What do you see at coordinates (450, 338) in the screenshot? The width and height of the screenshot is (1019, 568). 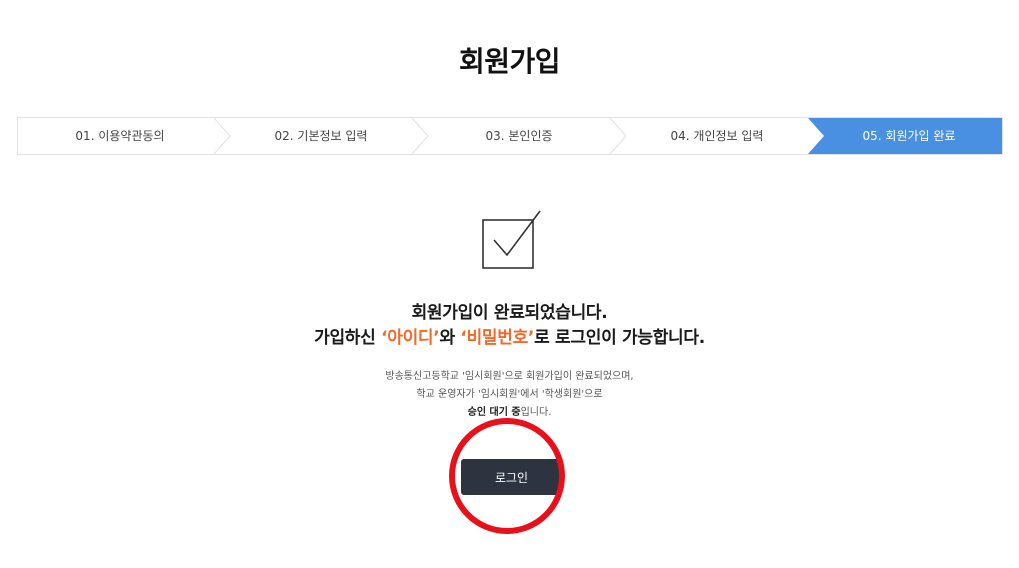 I see `login-guide-and: 와` at bounding box center [450, 338].